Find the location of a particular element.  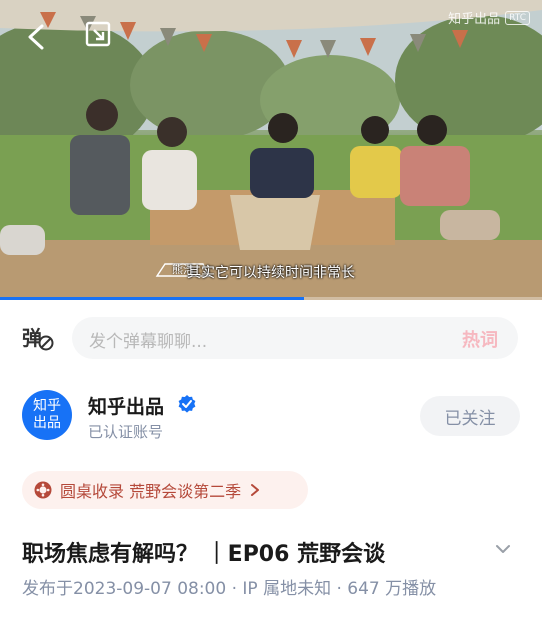

avatar-text-line2: 出品 is located at coordinates (47, 423).